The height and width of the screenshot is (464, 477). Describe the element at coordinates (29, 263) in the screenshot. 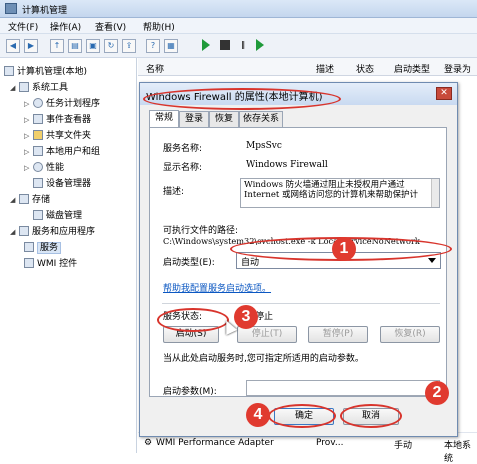

I see `wmi-icon` at that location.